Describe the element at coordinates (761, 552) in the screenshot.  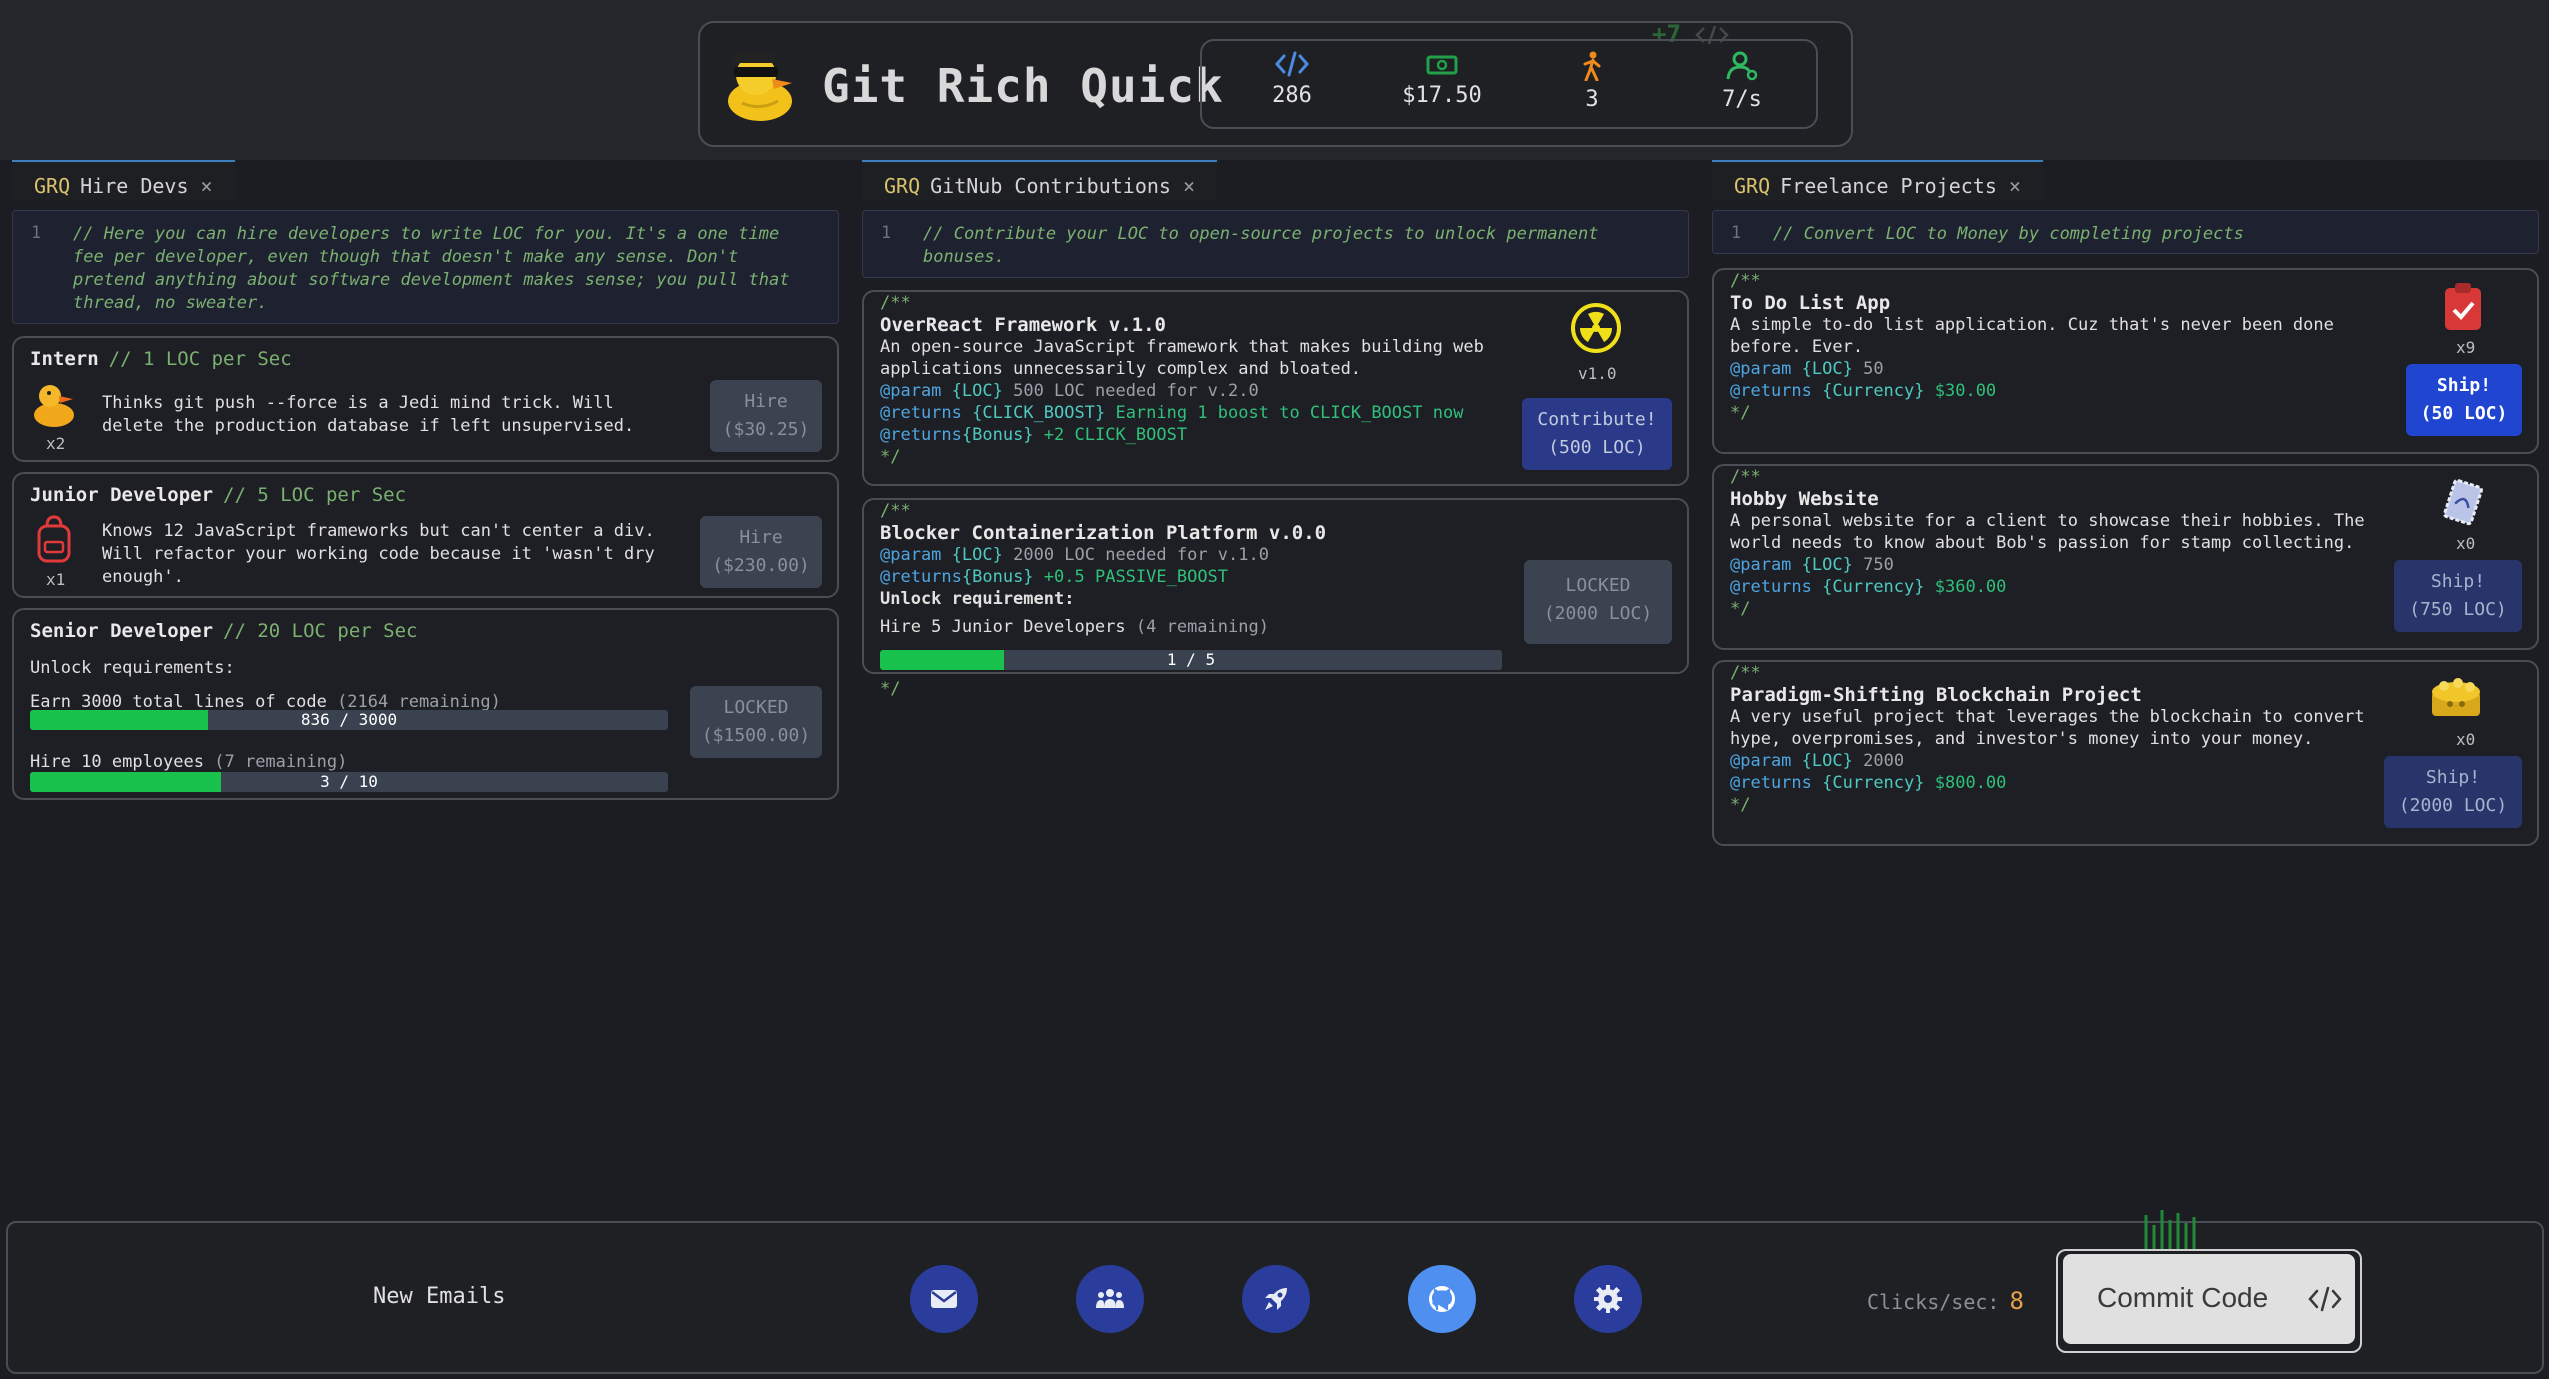
I see `hire-junior-button: Hire ($230.00)` at that location.